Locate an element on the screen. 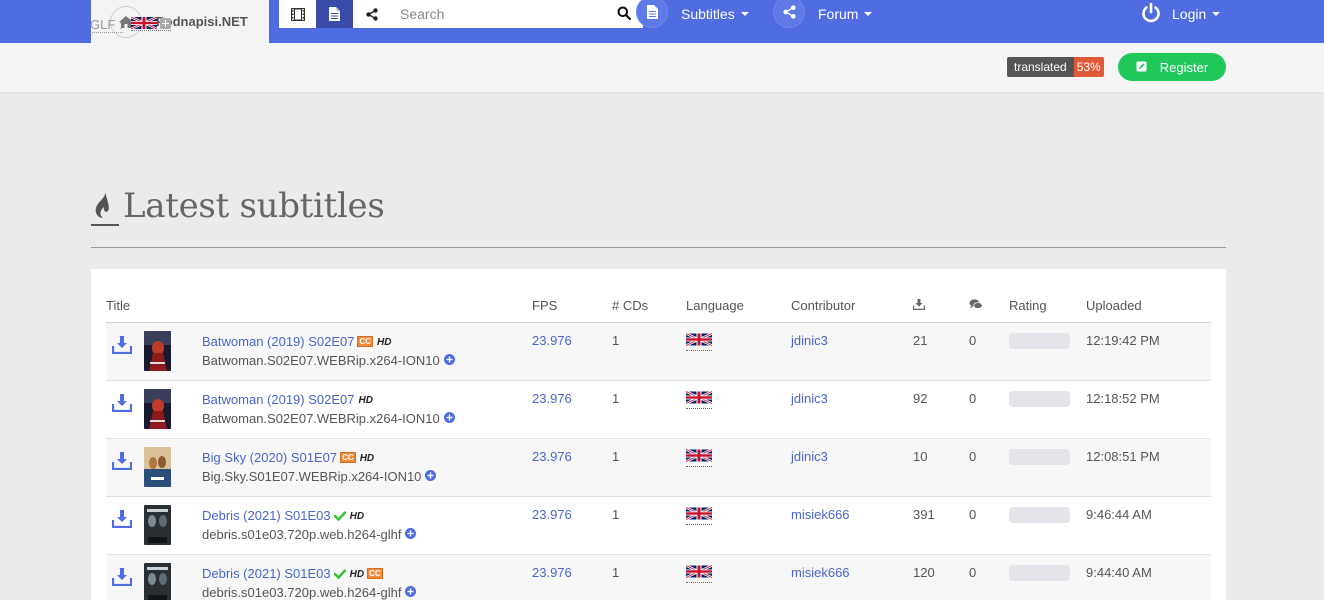  col-uploaded: Uploaded is located at coordinates (1148, 308).